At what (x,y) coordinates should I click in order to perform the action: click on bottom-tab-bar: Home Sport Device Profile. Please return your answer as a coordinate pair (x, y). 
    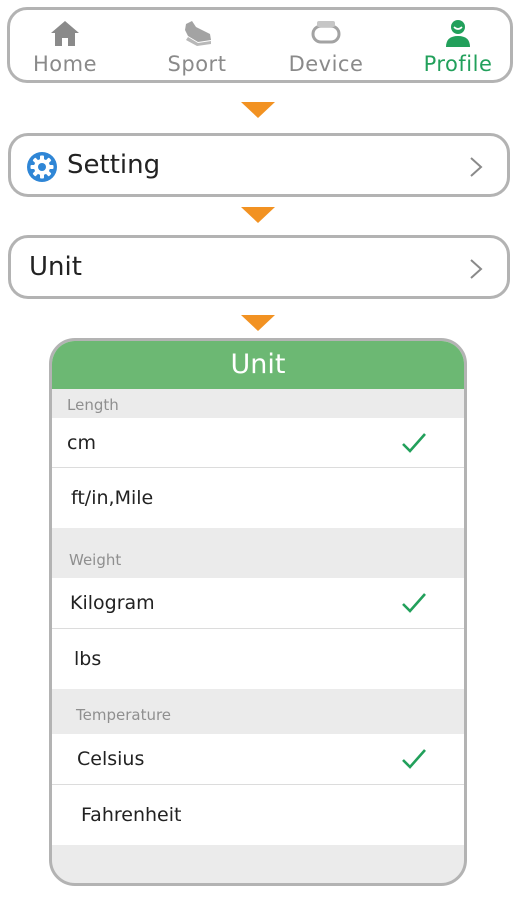
    Looking at the image, I should click on (260, 45).